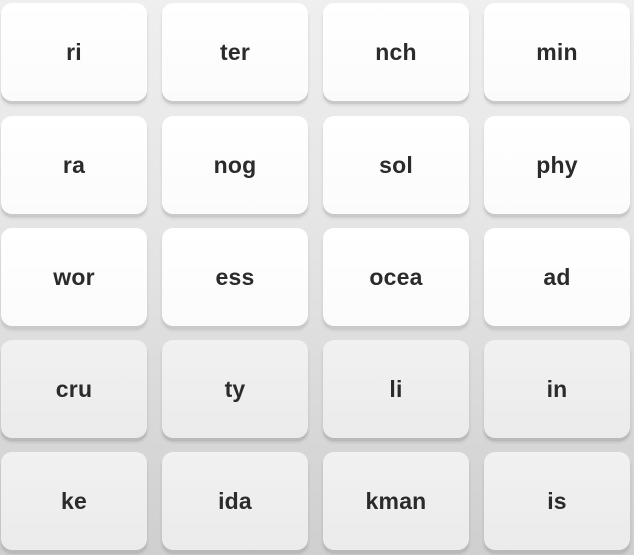 The image size is (634, 555). I want to click on tile-label: kman, so click(396, 500).